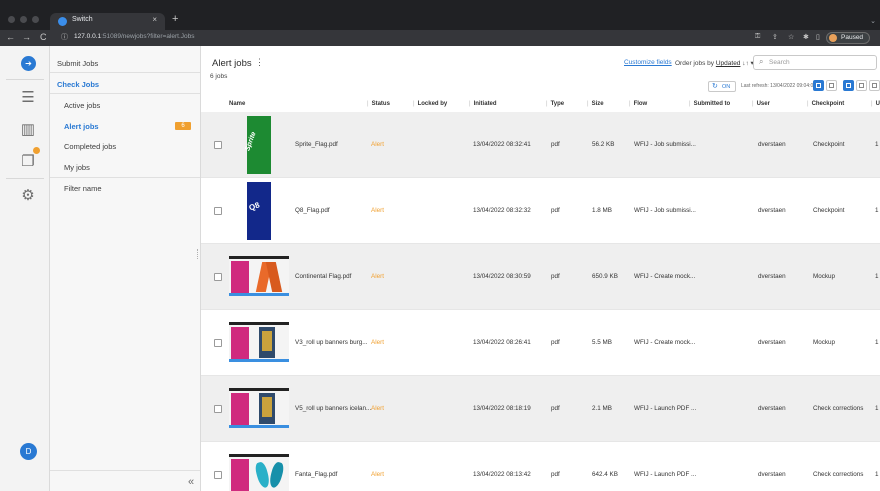 This screenshot has height=491, width=880. What do you see at coordinates (237, 104) in the screenshot?
I see `column-header-name: Name` at bounding box center [237, 104].